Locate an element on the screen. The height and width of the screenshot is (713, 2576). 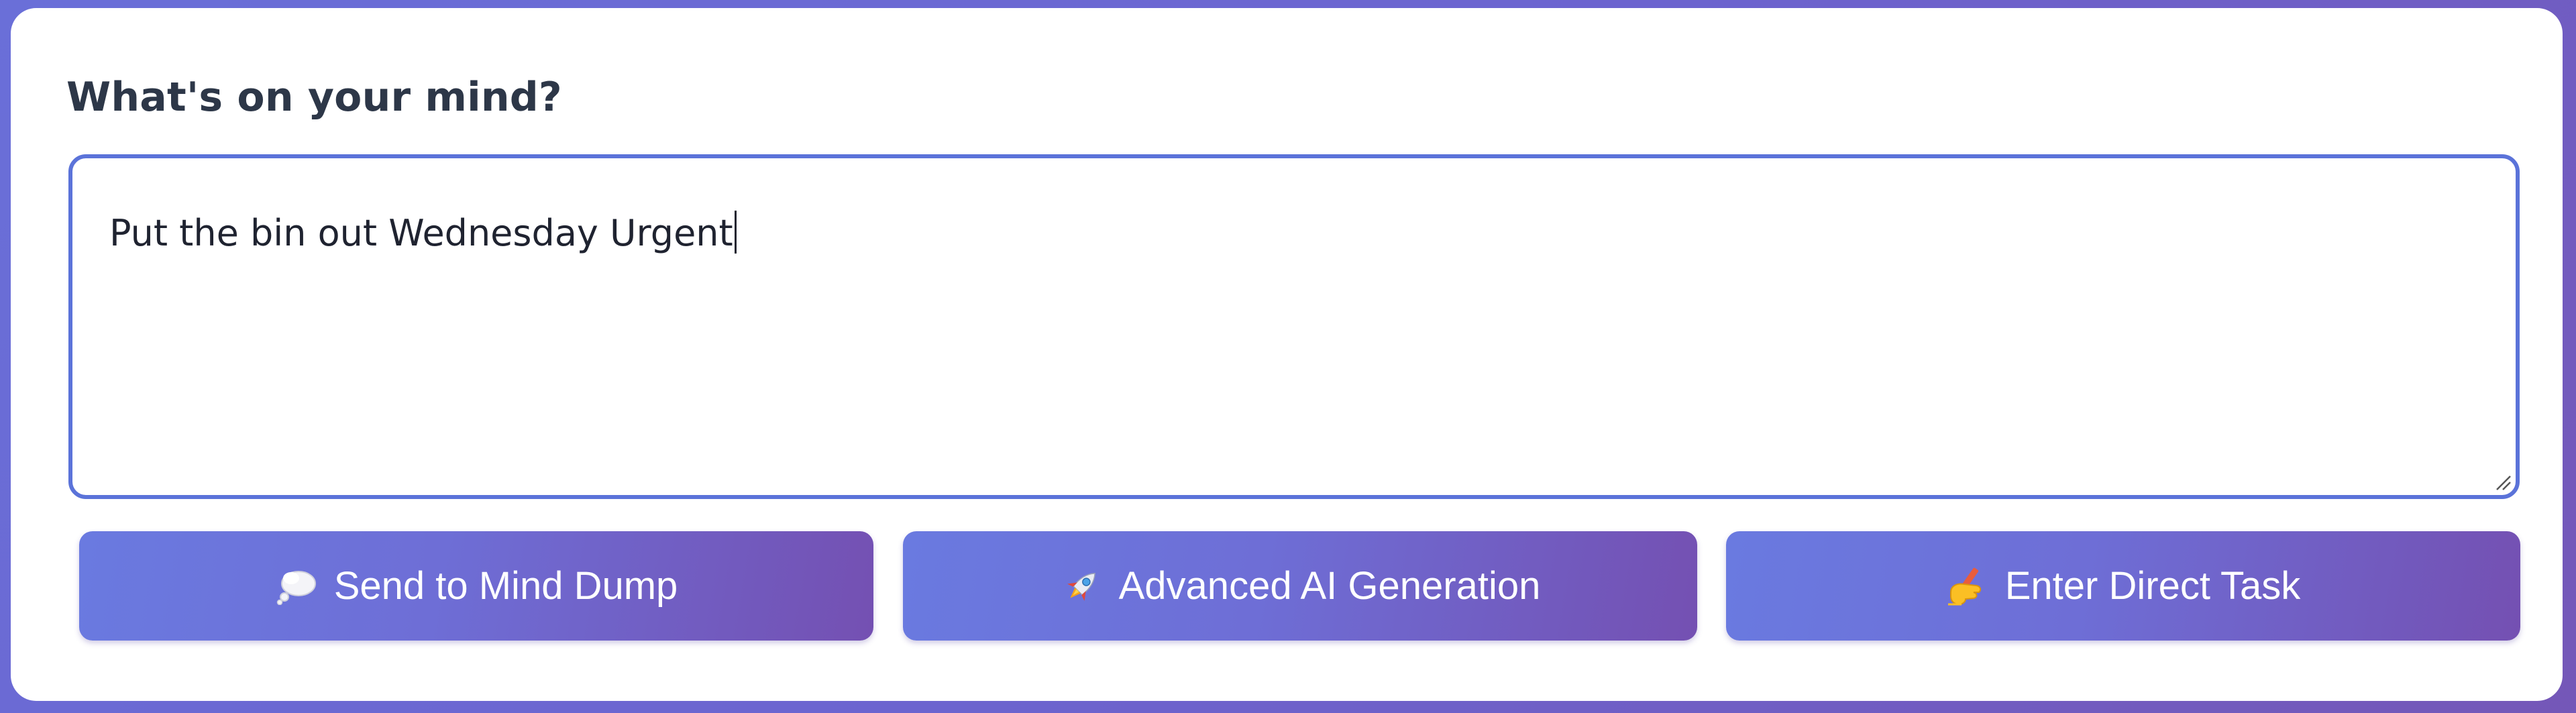
prompt-label: What's on your mind? is located at coordinates (314, 97).